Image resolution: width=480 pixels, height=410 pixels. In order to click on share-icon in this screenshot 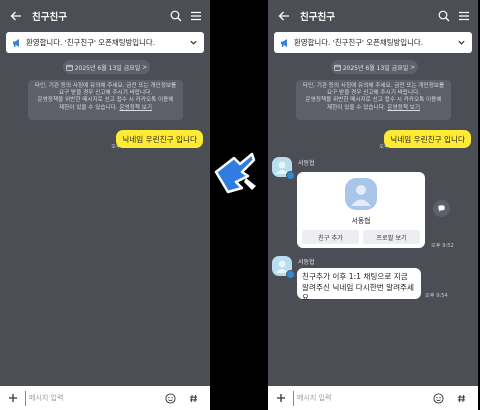, I will do `click(441, 208)`.